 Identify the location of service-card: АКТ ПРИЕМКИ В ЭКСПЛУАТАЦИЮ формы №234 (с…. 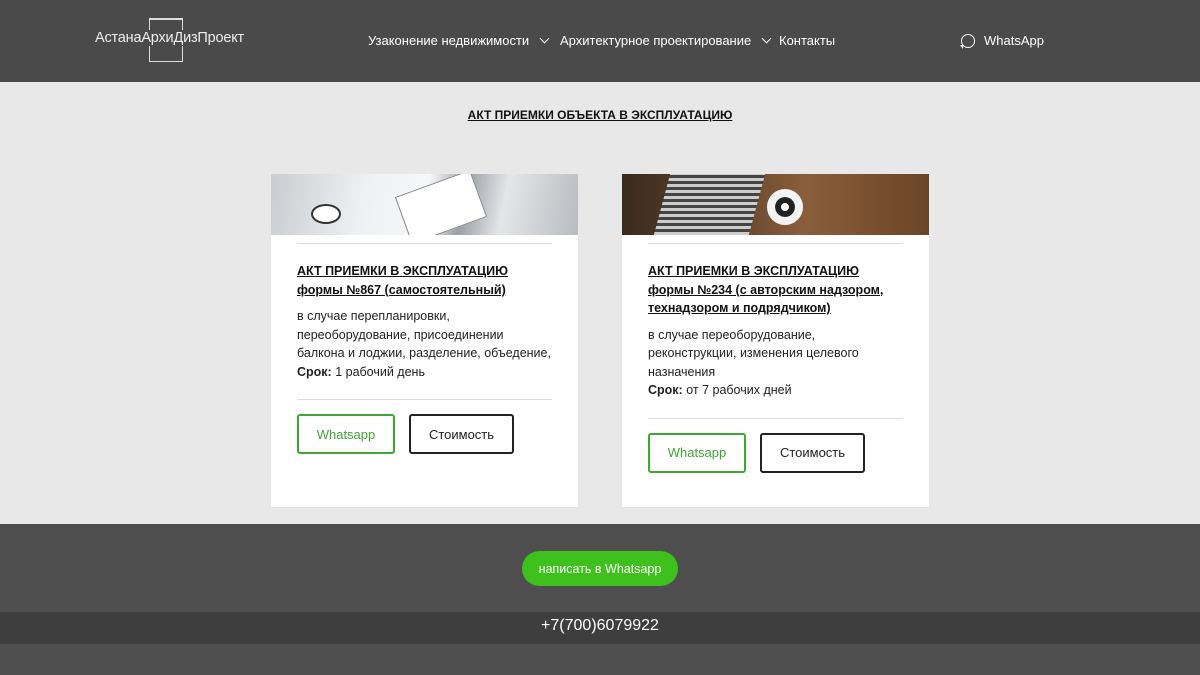
(775, 340).